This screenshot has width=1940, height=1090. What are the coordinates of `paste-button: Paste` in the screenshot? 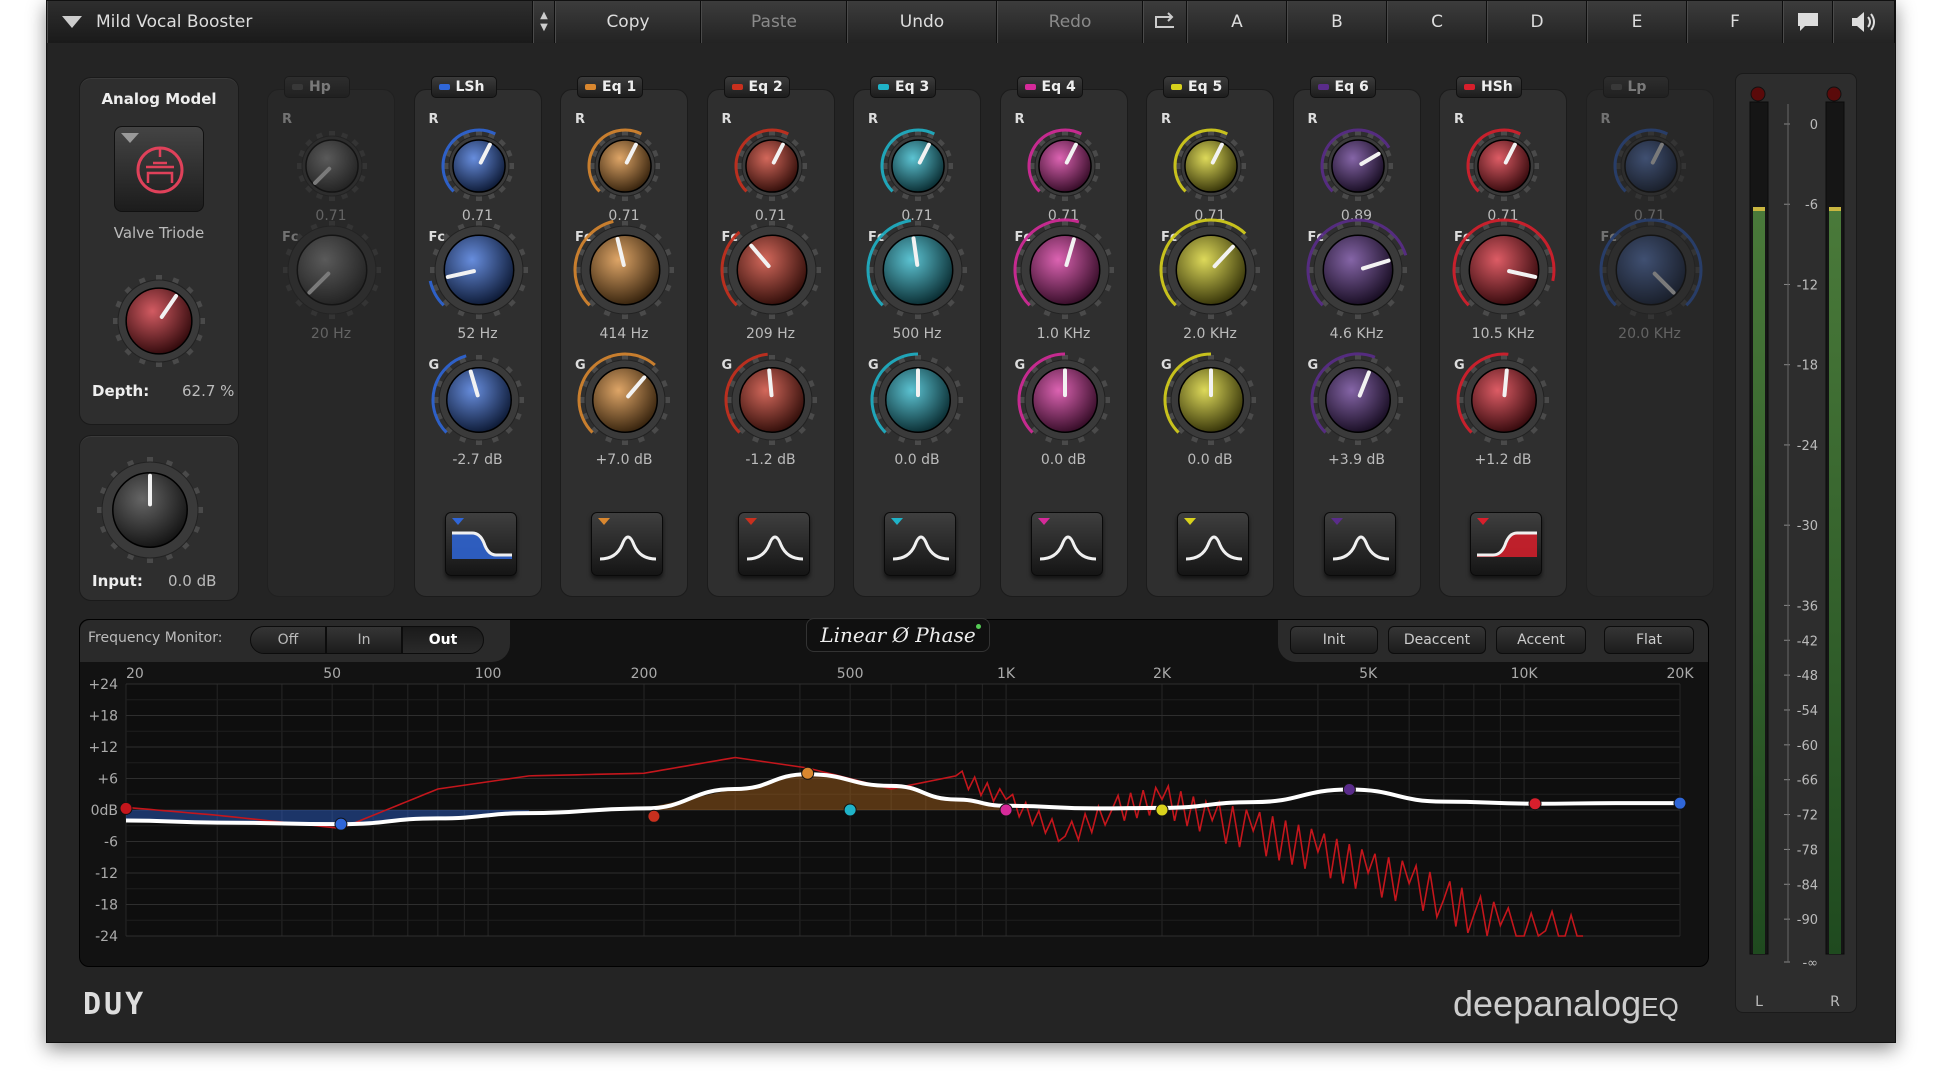 It's located at (774, 22).